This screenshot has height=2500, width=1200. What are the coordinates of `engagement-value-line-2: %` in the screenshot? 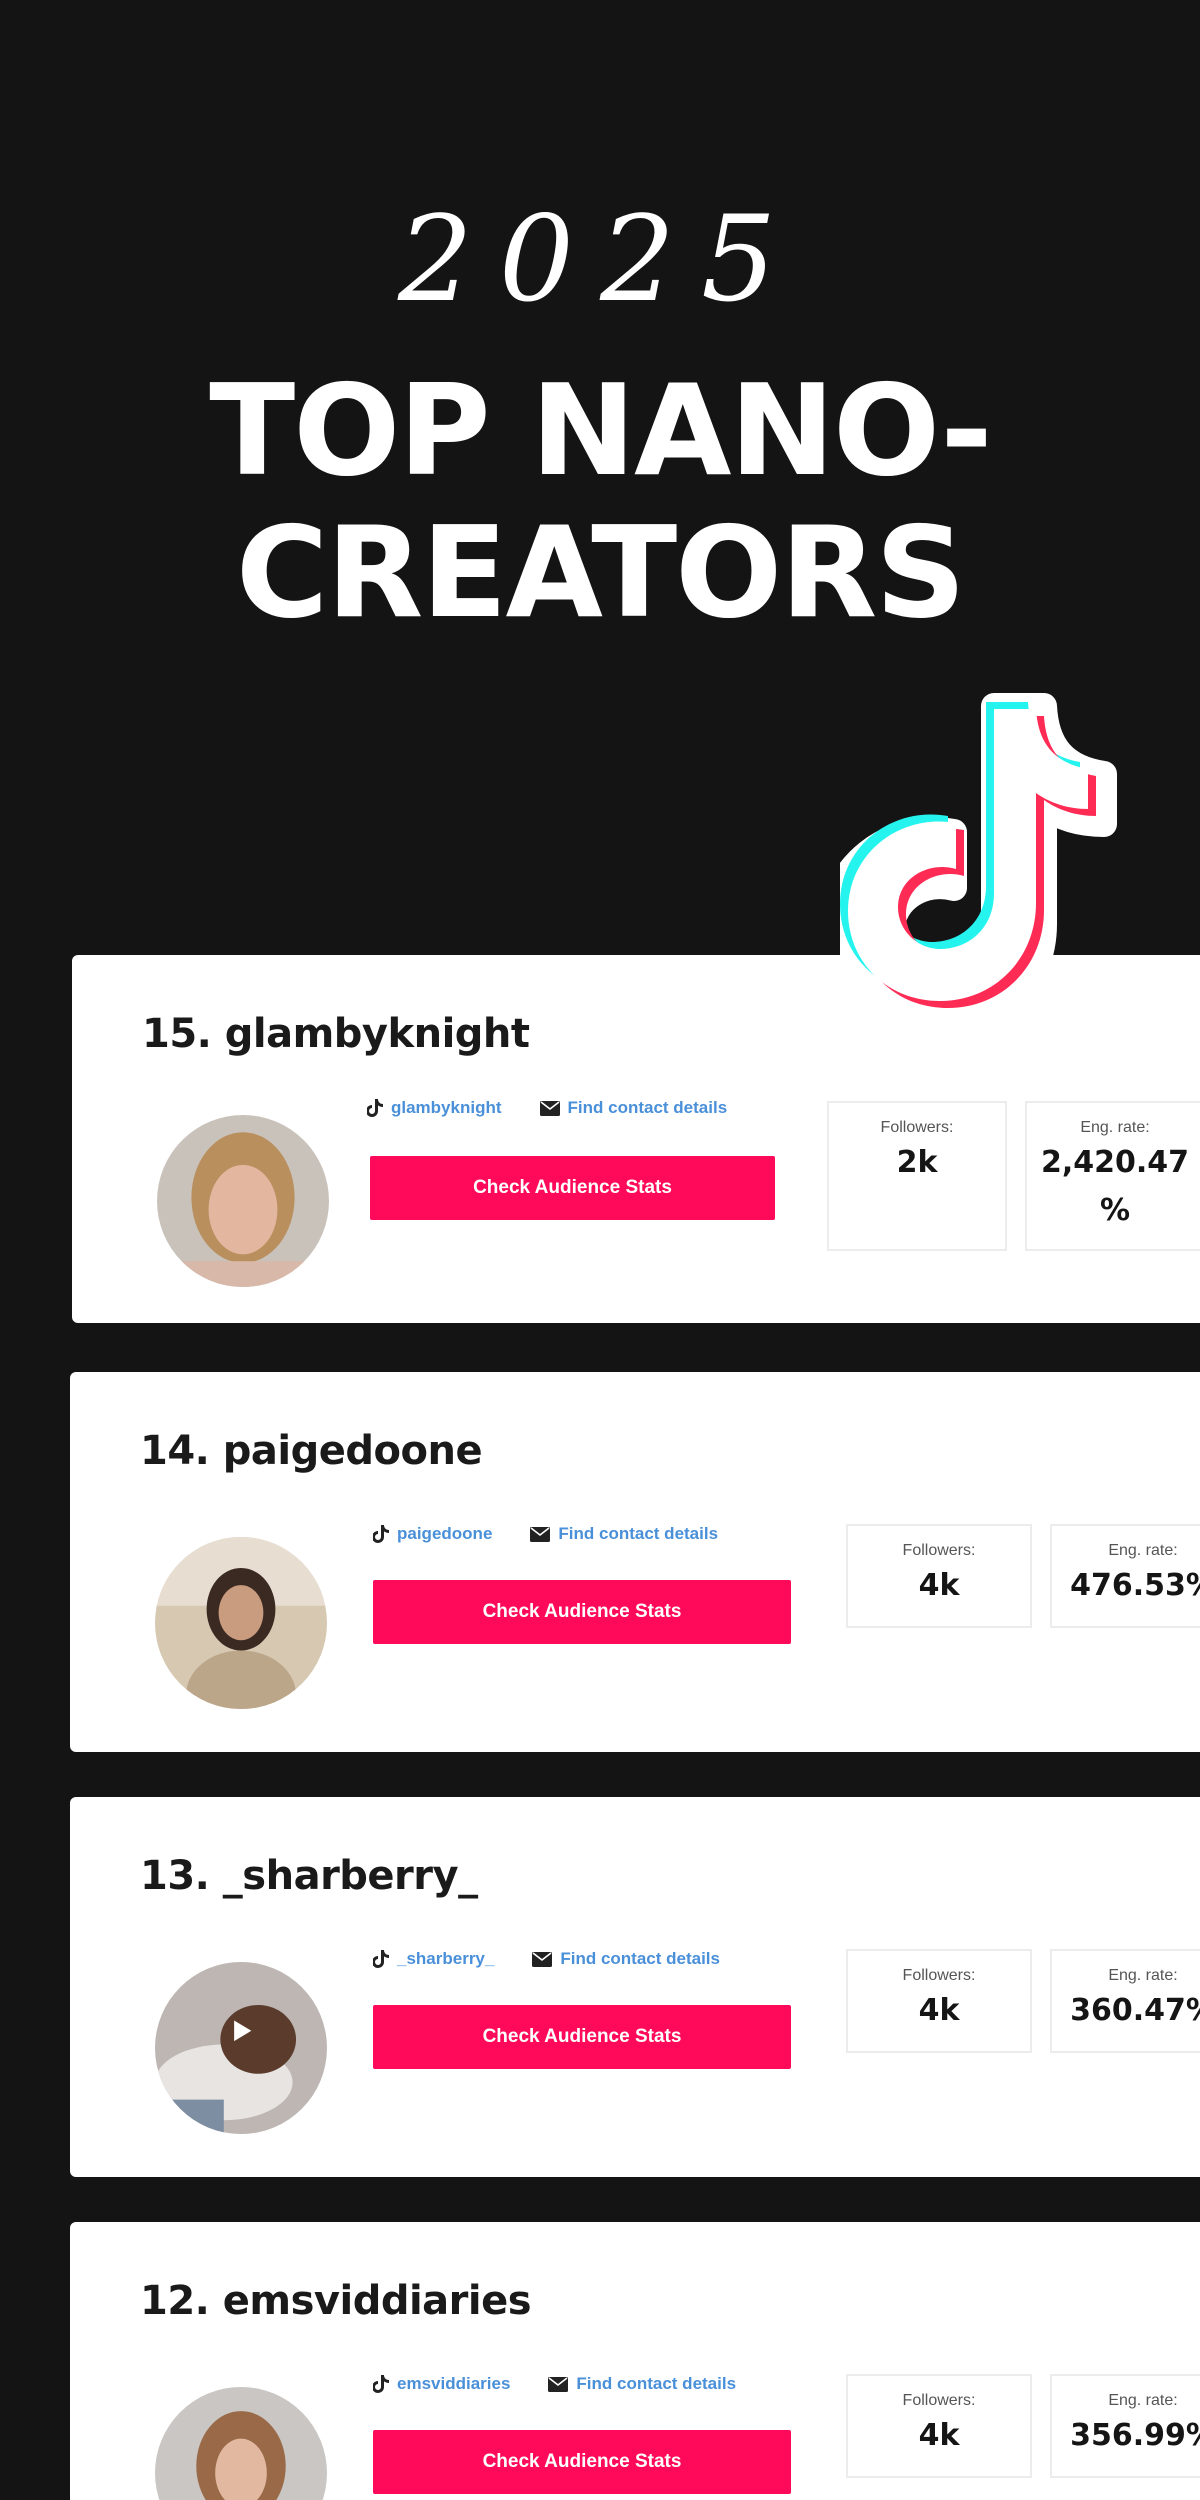 It's located at (1115, 1210).